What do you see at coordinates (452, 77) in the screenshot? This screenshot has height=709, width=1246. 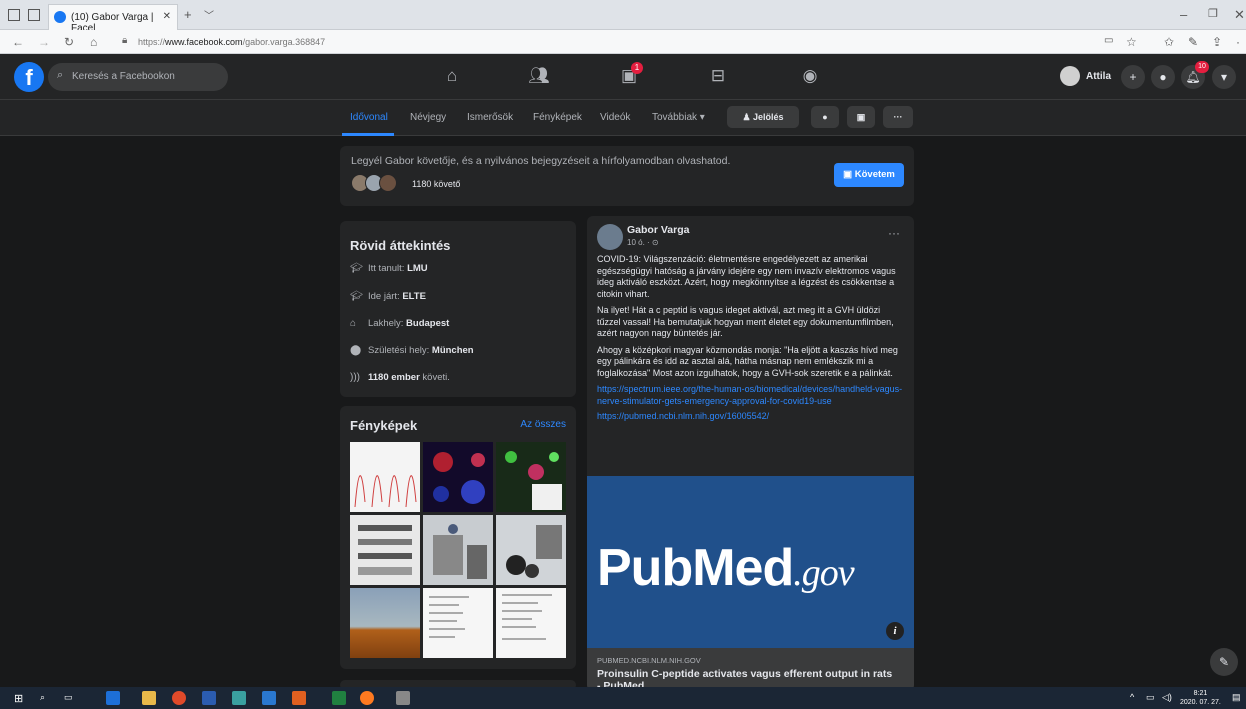 I see `home-nav-icon: ⌂` at bounding box center [452, 77].